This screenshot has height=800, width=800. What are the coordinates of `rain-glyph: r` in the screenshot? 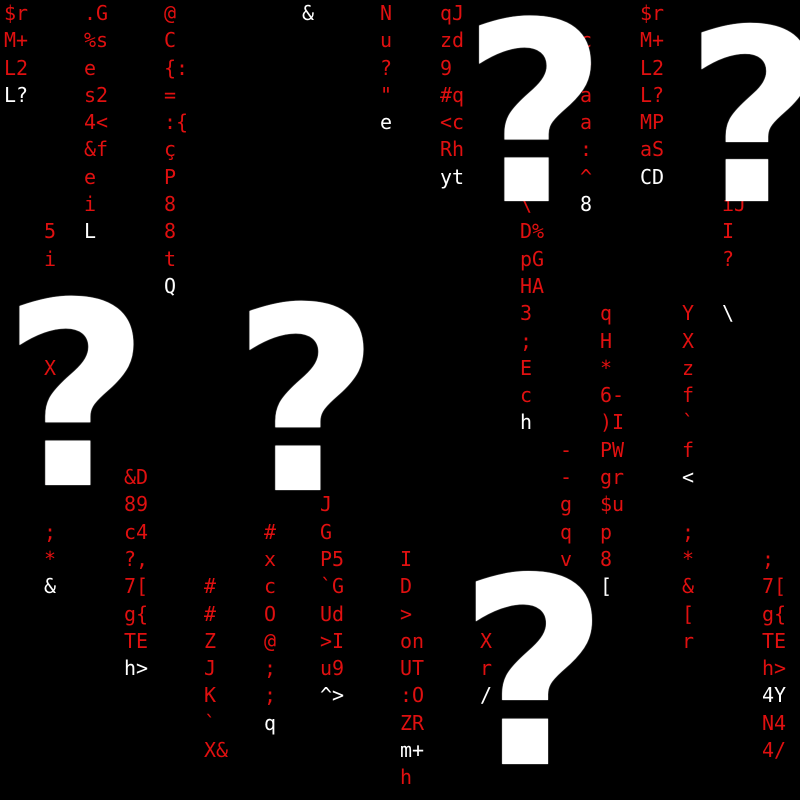 It's located at (688, 640).